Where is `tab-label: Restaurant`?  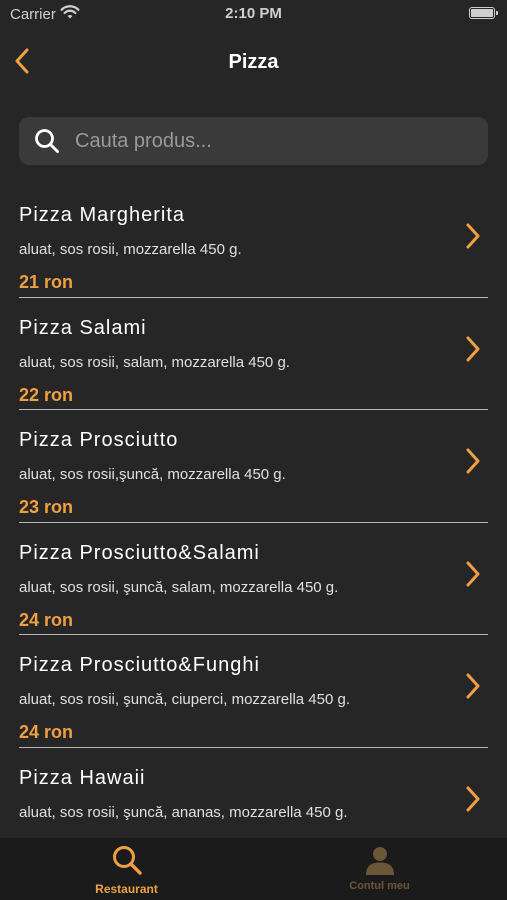
tab-label: Restaurant is located at coordinates (126, 889).